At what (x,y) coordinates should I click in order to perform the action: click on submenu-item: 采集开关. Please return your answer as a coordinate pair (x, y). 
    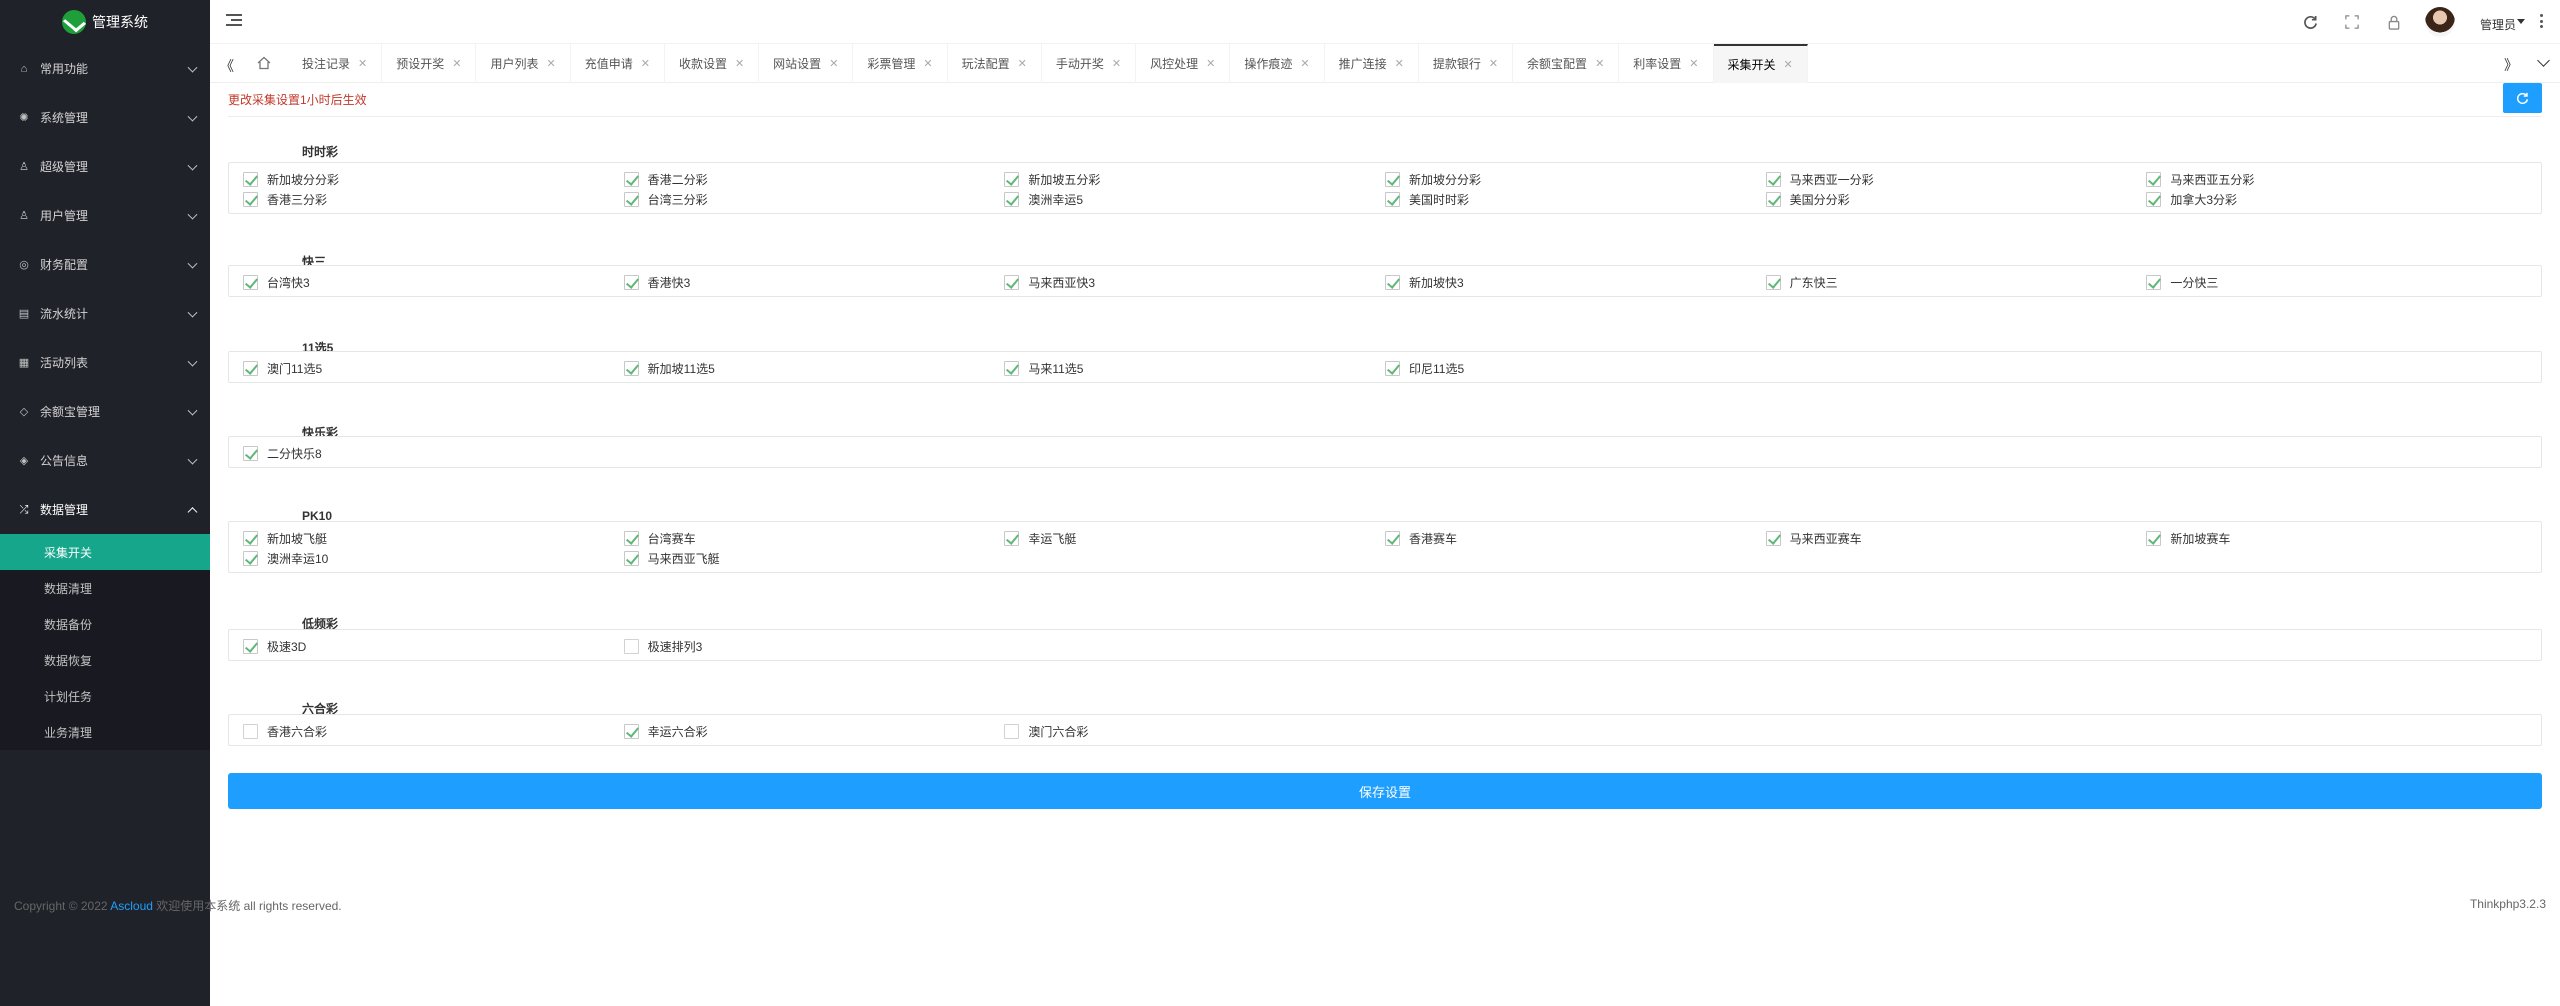
    Looking at the image, I should click on (105, 552).